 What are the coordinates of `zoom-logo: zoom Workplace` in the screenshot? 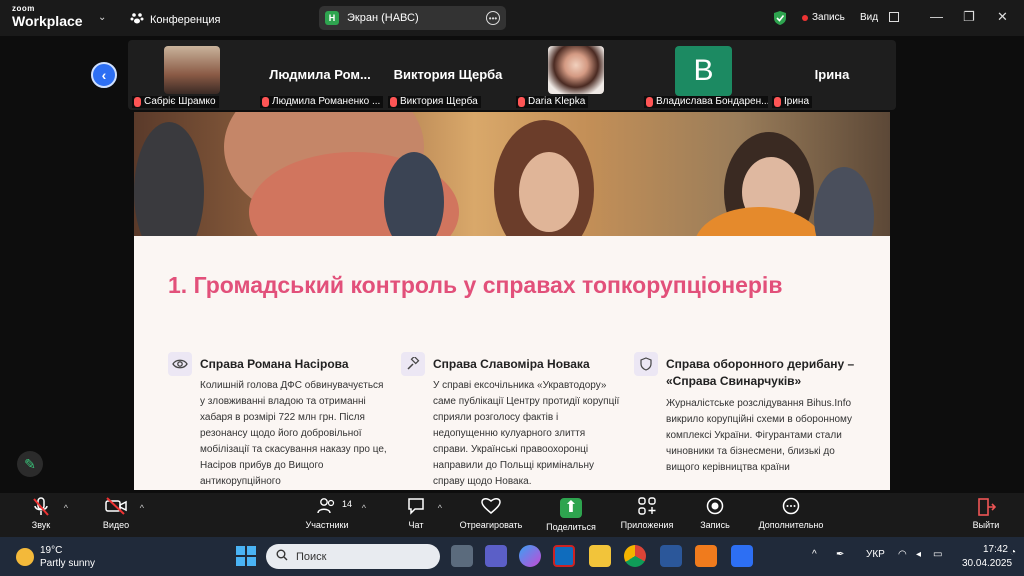 It's located at (47, 16).